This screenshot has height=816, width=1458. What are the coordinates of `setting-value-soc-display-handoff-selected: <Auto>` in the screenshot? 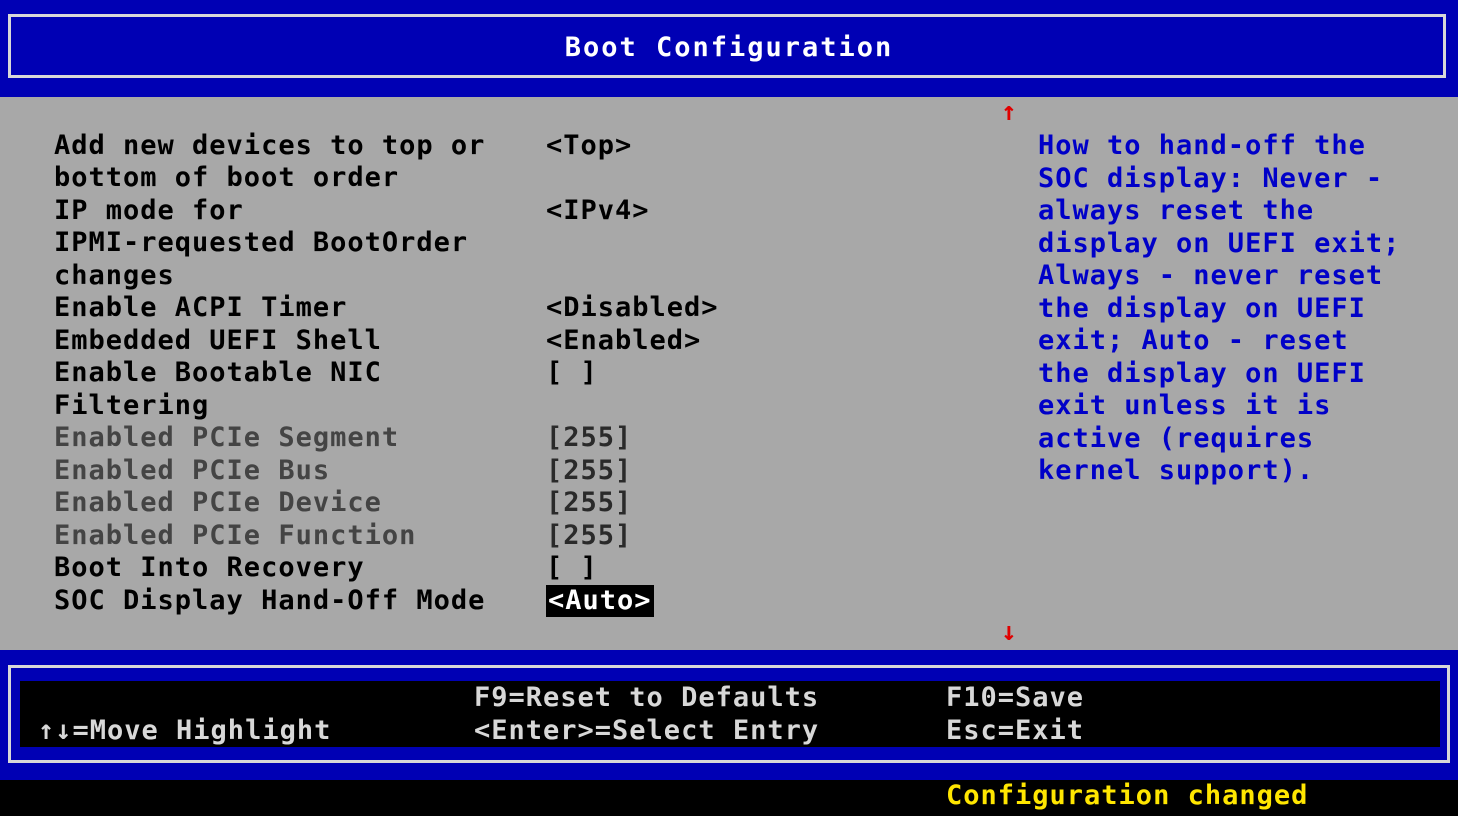 It's located at (600, 601).